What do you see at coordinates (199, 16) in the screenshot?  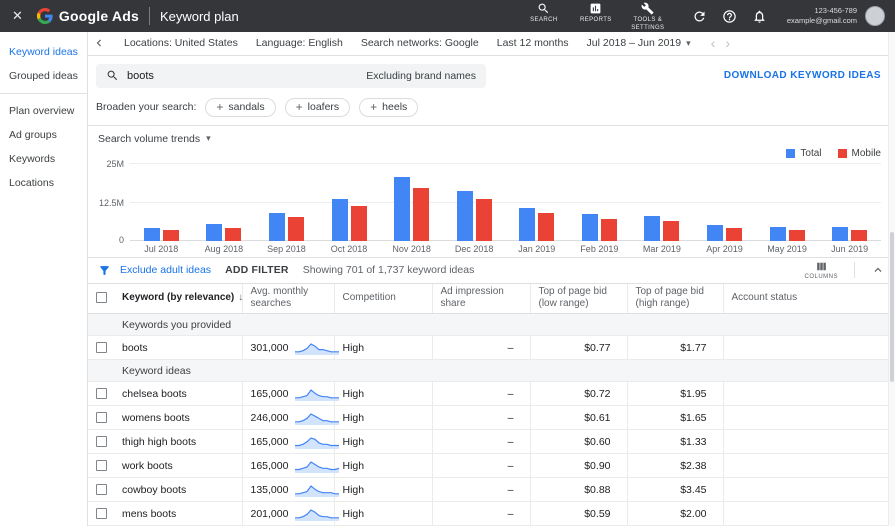 I see `page-title: Keyword plan` at bounding box center [199, 16].